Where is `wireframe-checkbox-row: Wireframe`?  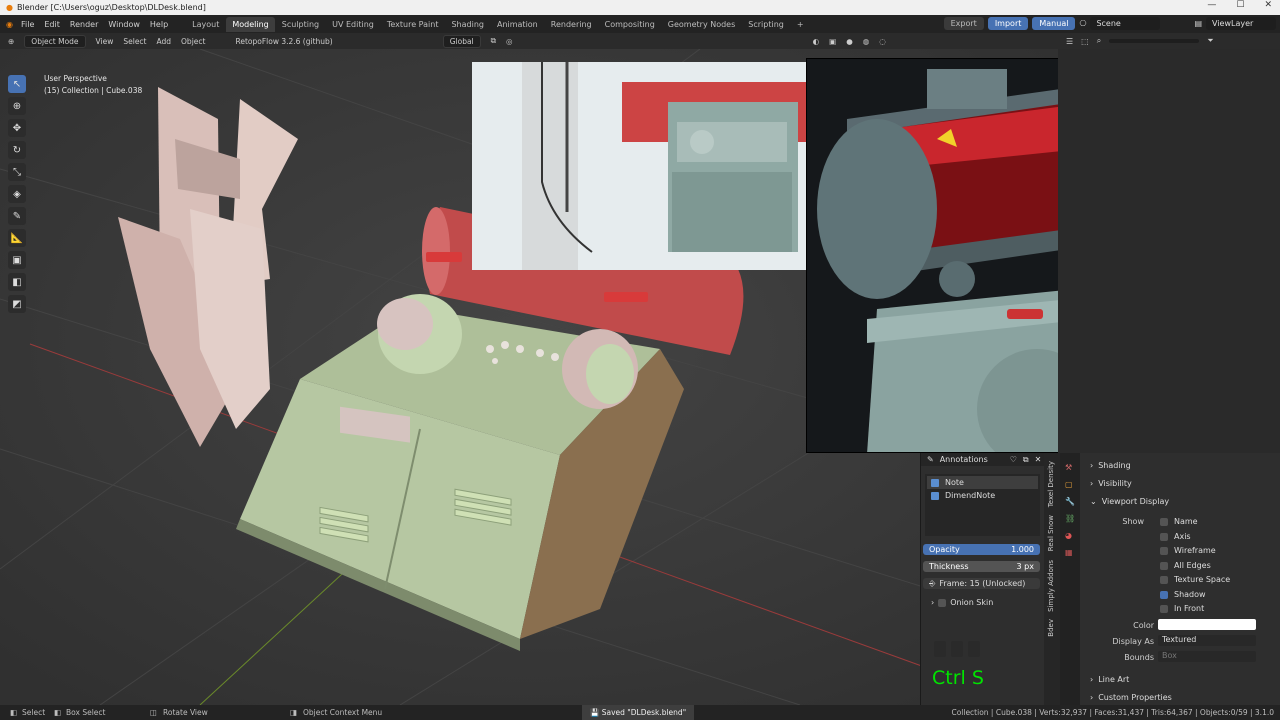 wireframe-checkbox-row: Wireframe is located at coordinates (1188, 550).